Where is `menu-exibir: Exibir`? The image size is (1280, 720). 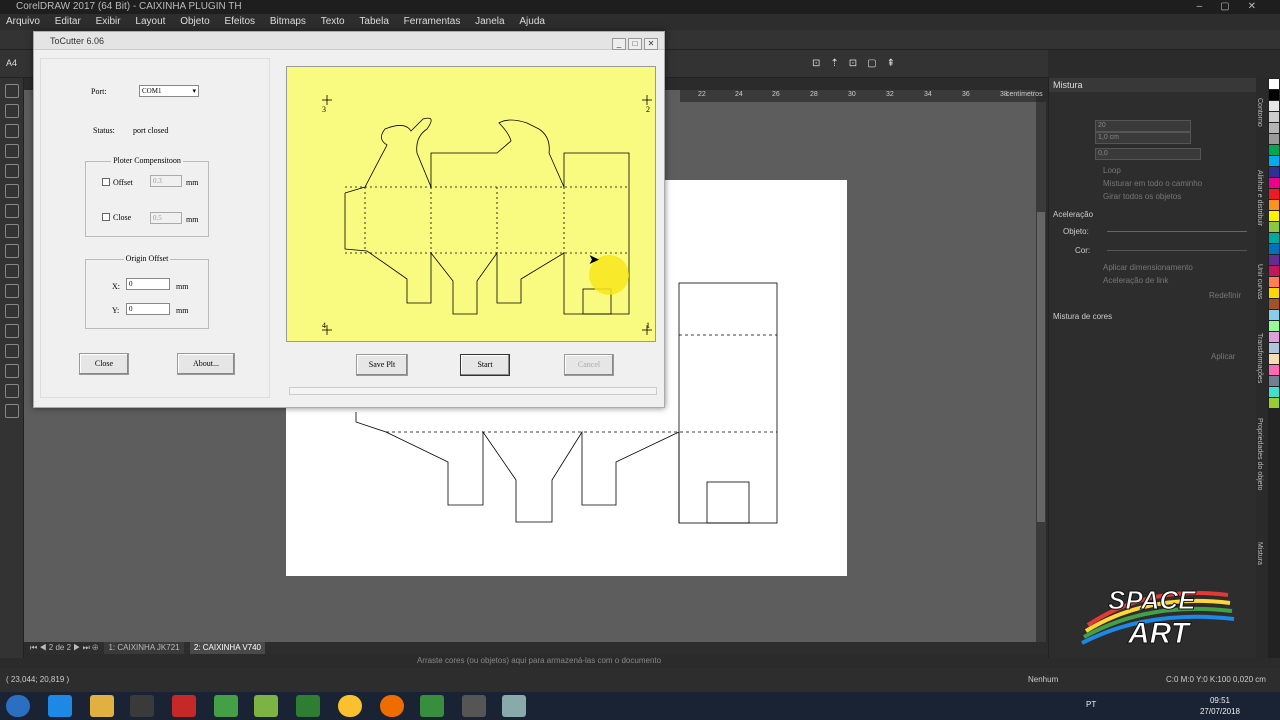
menu-exibir: Exibir is located at coordinates (108, 22).